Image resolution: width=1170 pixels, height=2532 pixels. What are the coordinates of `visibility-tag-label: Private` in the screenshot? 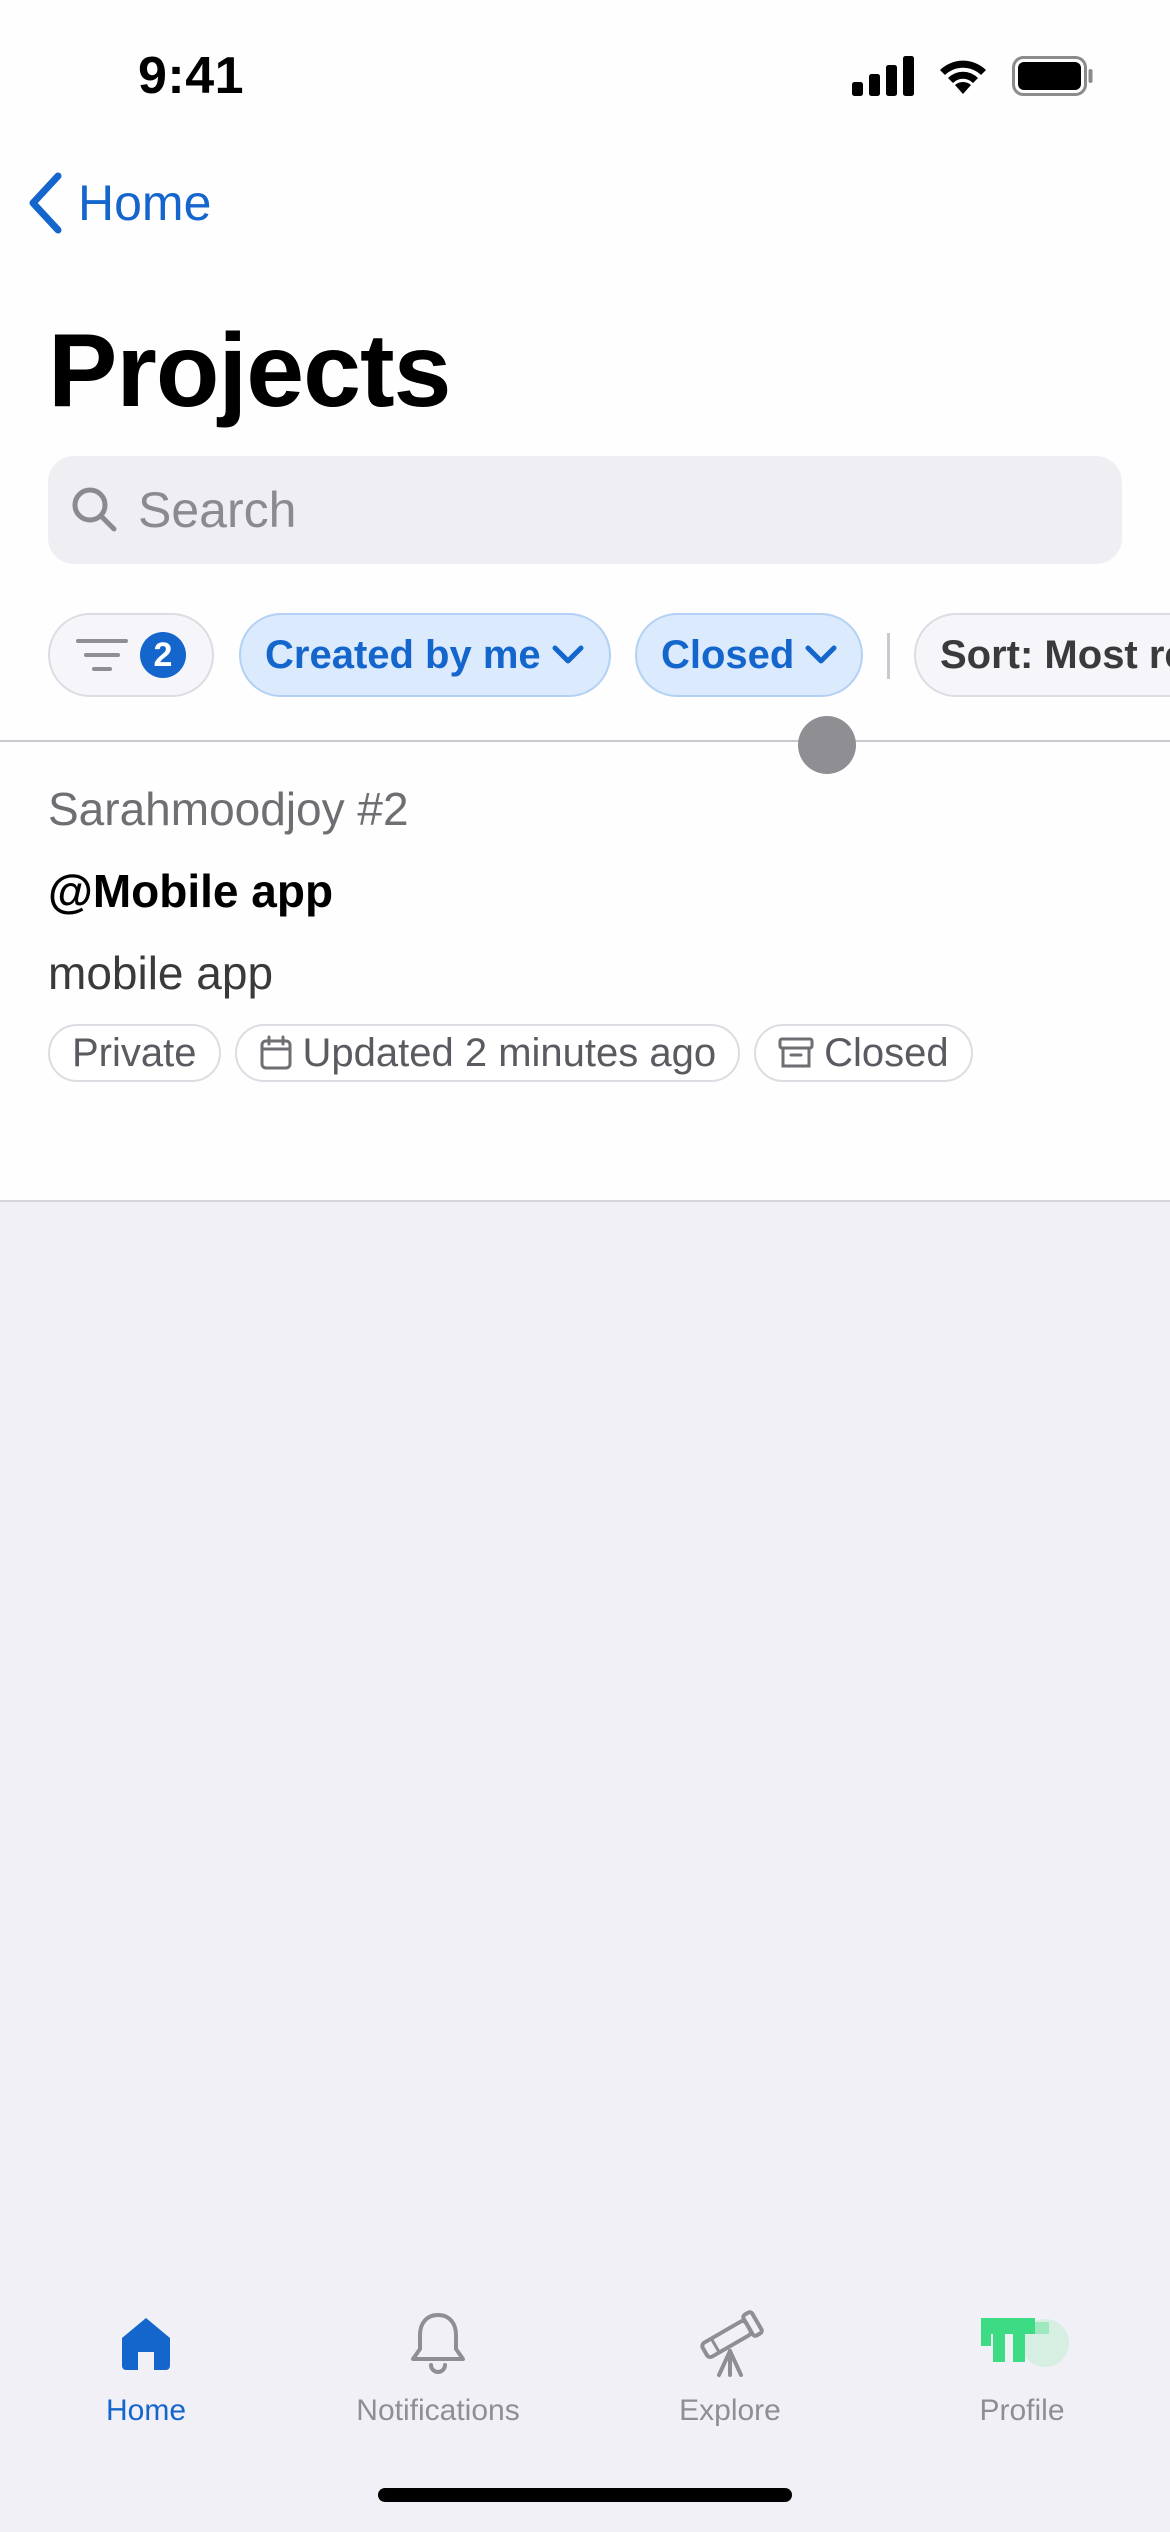 It's located at (134, 1052).